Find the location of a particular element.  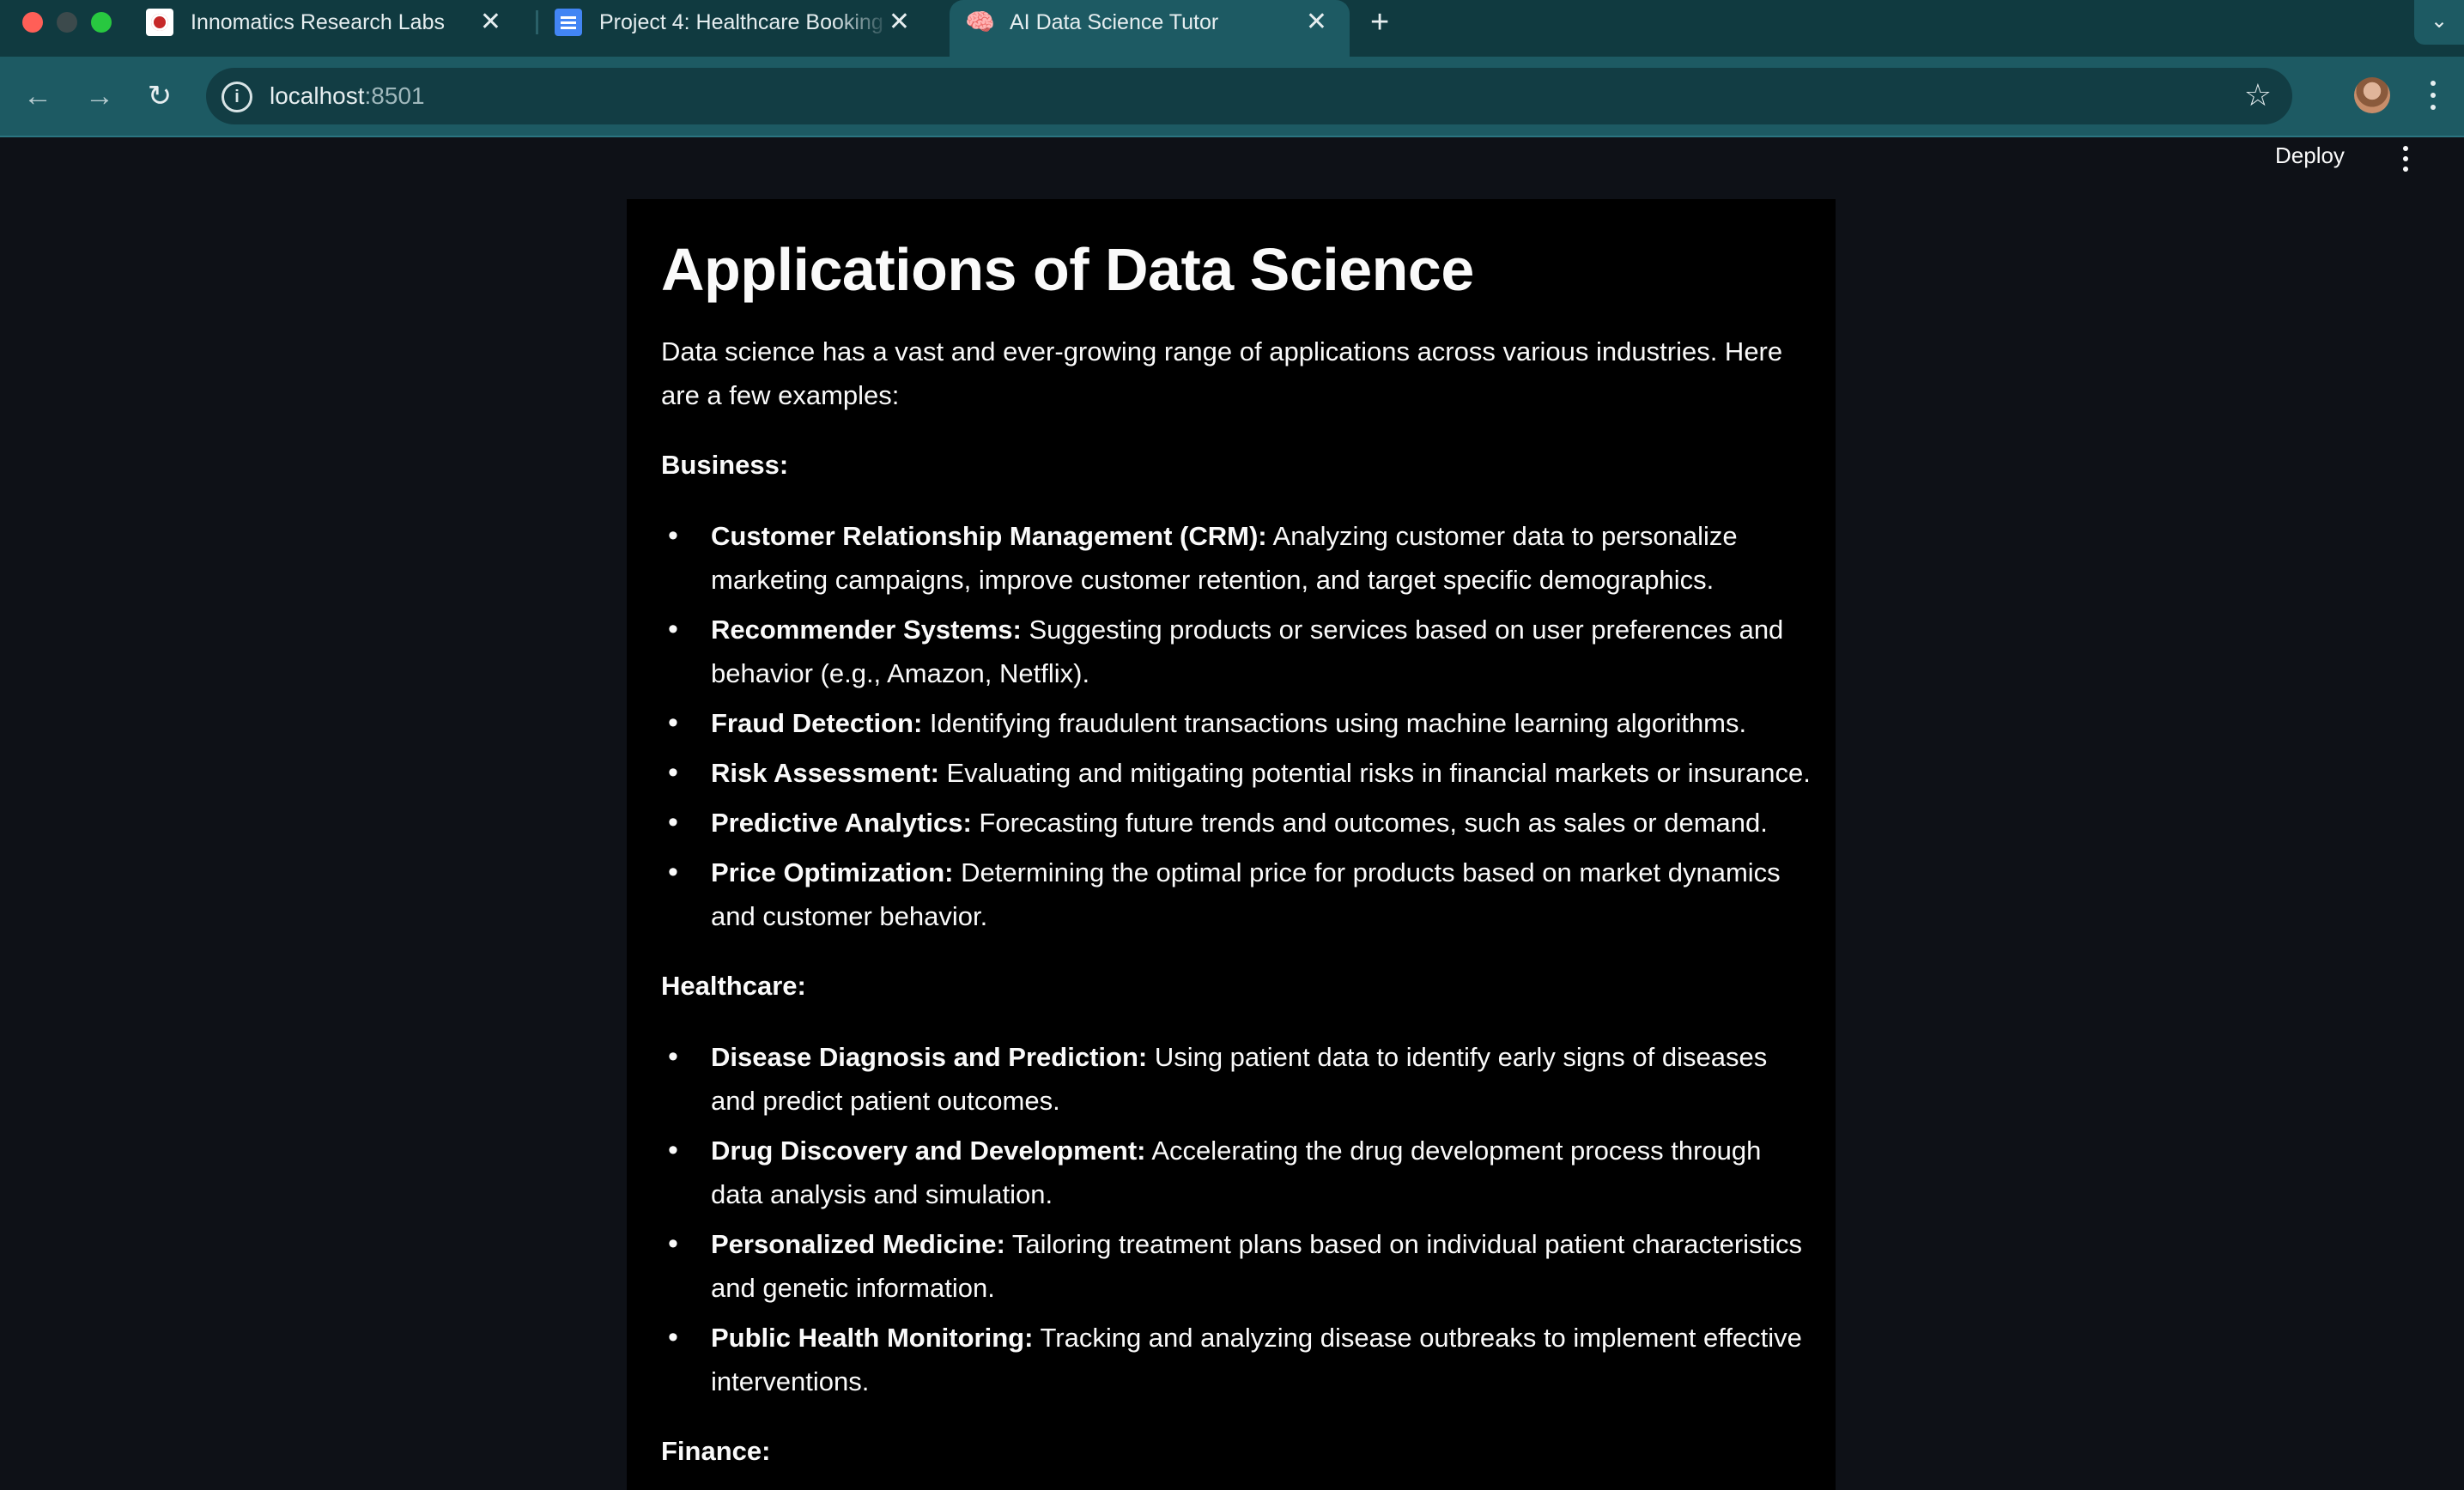

profile-avatar is located at coordinates (2372, 95).